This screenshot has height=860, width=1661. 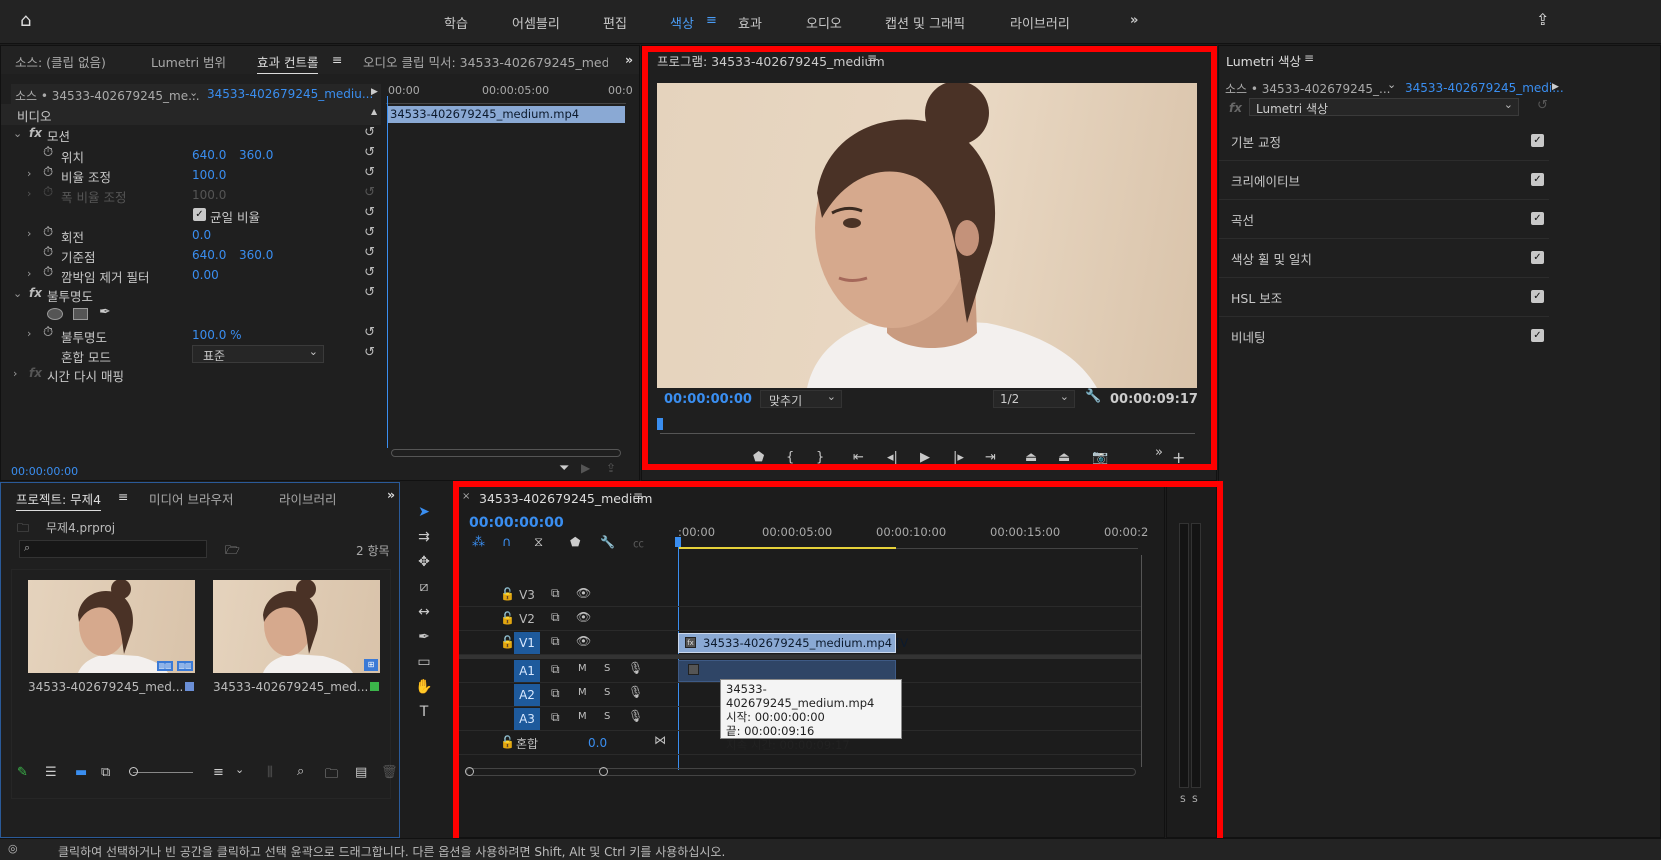 I want to click on project-search-input: ⌕, so click(x=113, y=549).